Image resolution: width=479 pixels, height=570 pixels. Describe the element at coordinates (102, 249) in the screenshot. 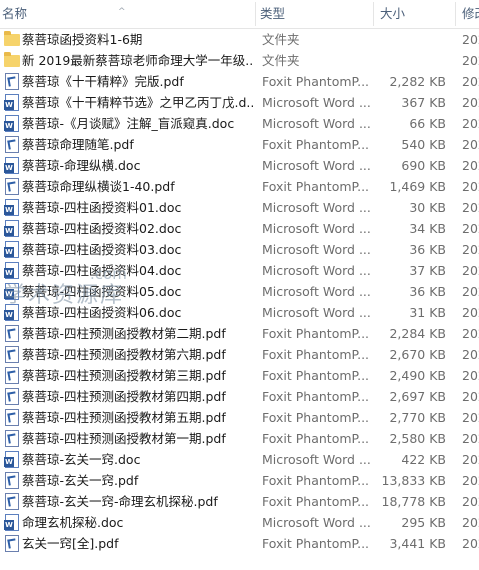

I see `file-name: 蔡菩琼-四柱函授资料03.doc` at that location.